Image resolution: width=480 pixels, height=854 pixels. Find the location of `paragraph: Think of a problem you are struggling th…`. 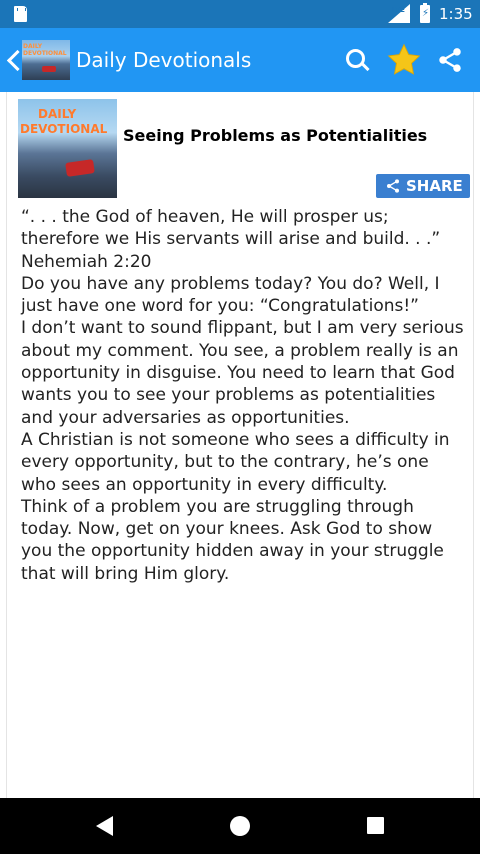

paragraph: Think of a problem you are struggling th… is located at coordinates (232, 540).